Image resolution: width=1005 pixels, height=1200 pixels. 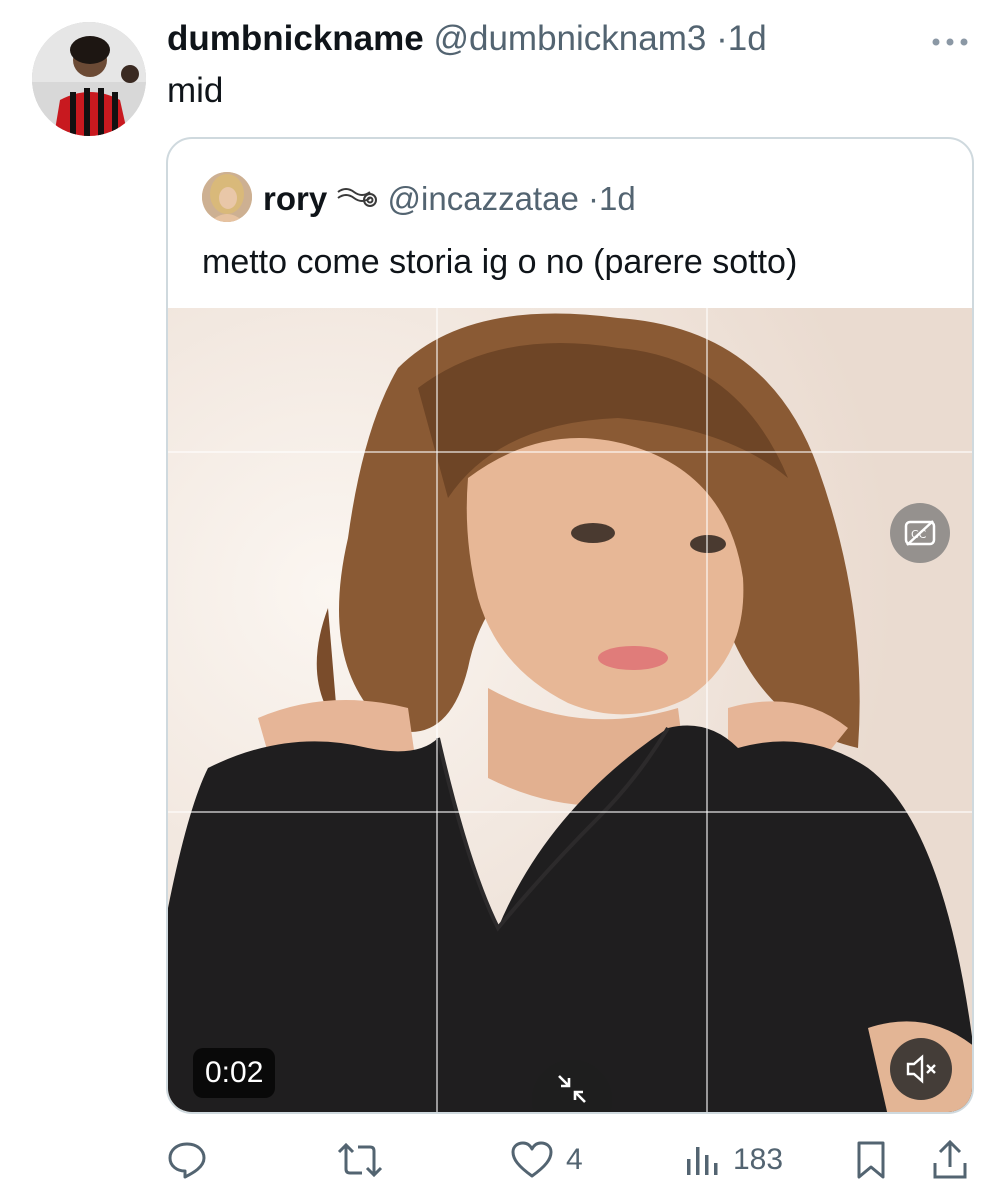 What do you see at coordinates (569, 38) in the screenshot?
I see `author-handle: @dumbnicknam3` at bounding box center [569, 38].